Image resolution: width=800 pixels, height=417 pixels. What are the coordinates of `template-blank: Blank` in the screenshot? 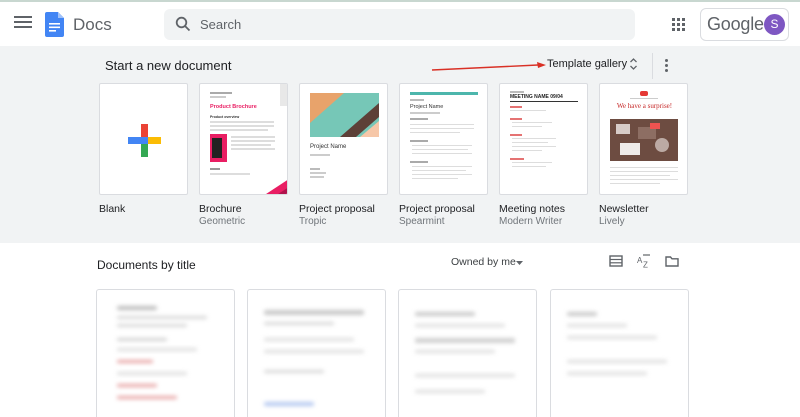 It's located at (144, 149).